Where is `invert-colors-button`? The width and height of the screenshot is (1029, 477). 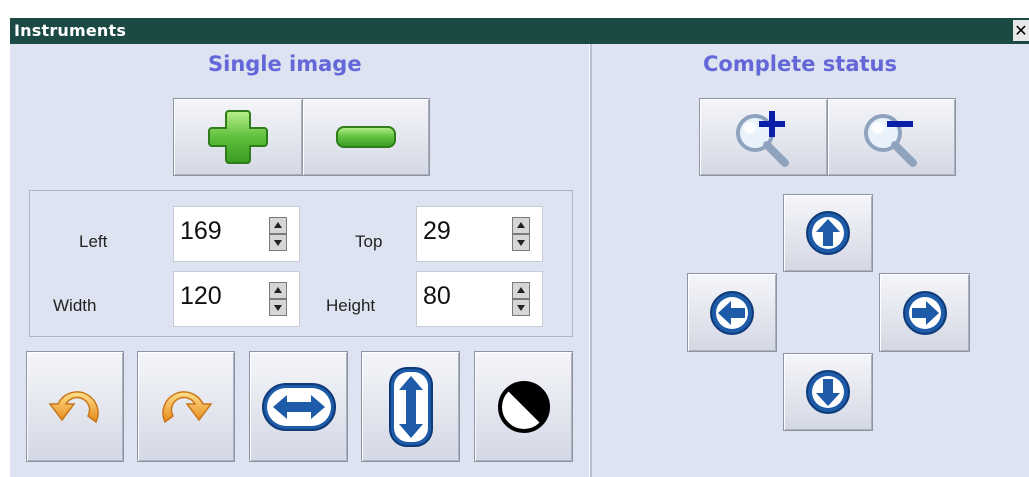 invert-colors-button is located at coordinates (523, 406).